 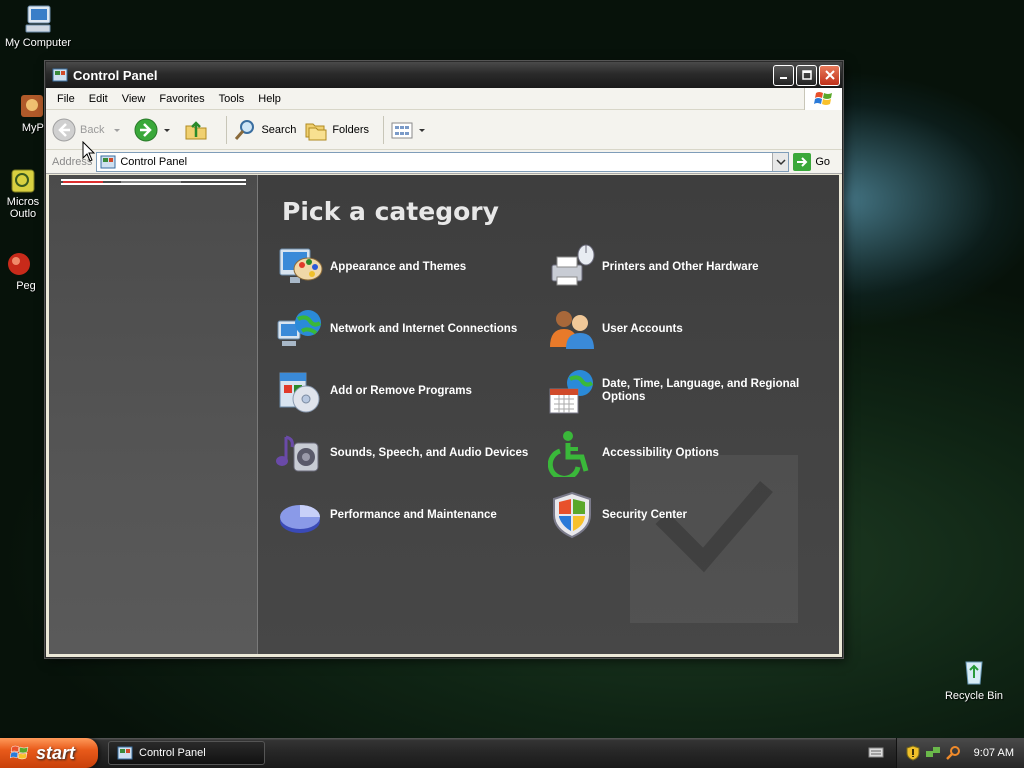 I want to click on menu-view: View, so click(x=134, y=99).